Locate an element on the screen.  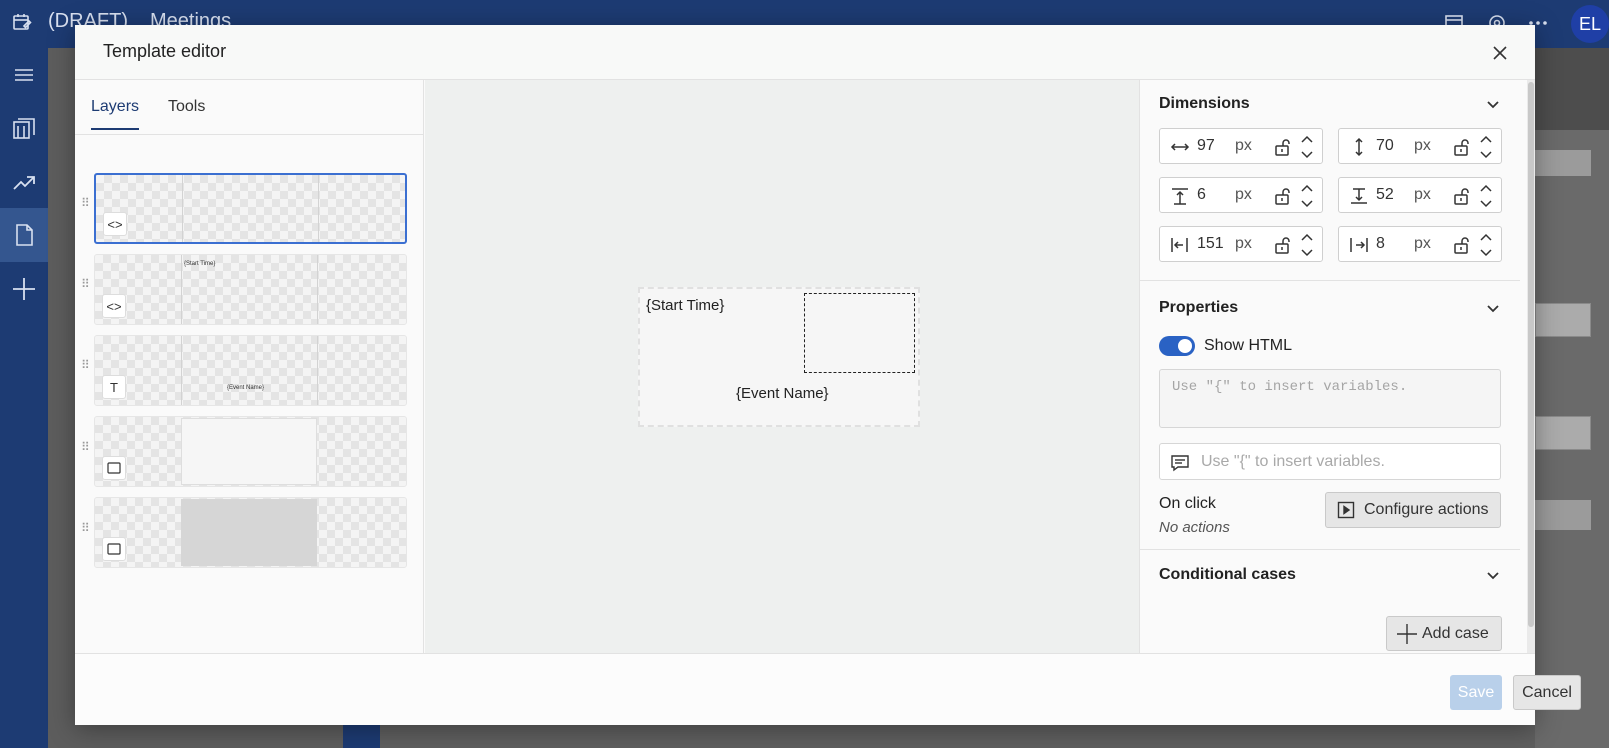
configure-actions-button: Configure actions is located at coordinates (1413, 510).